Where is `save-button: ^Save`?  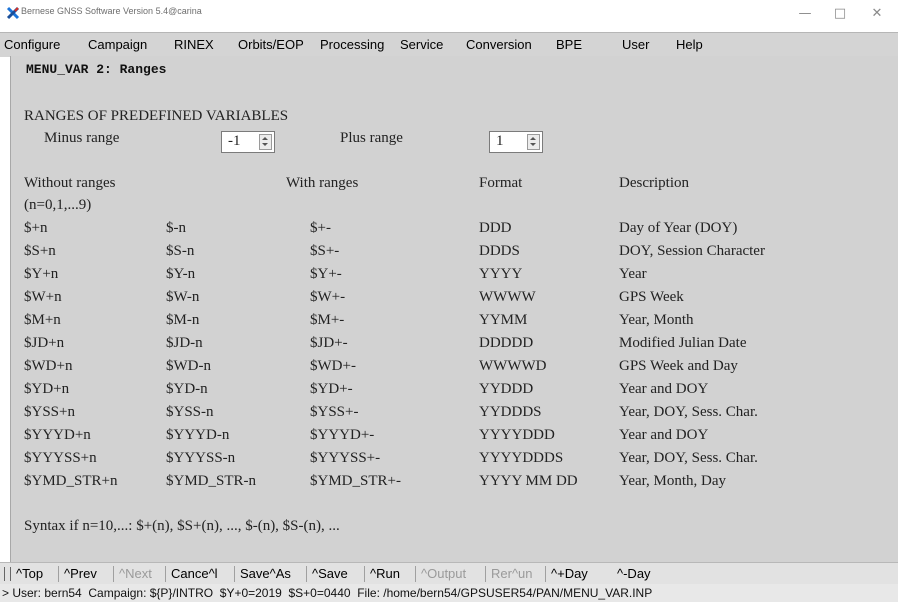 save-button: ^Save is located at coordinates (330, 573).